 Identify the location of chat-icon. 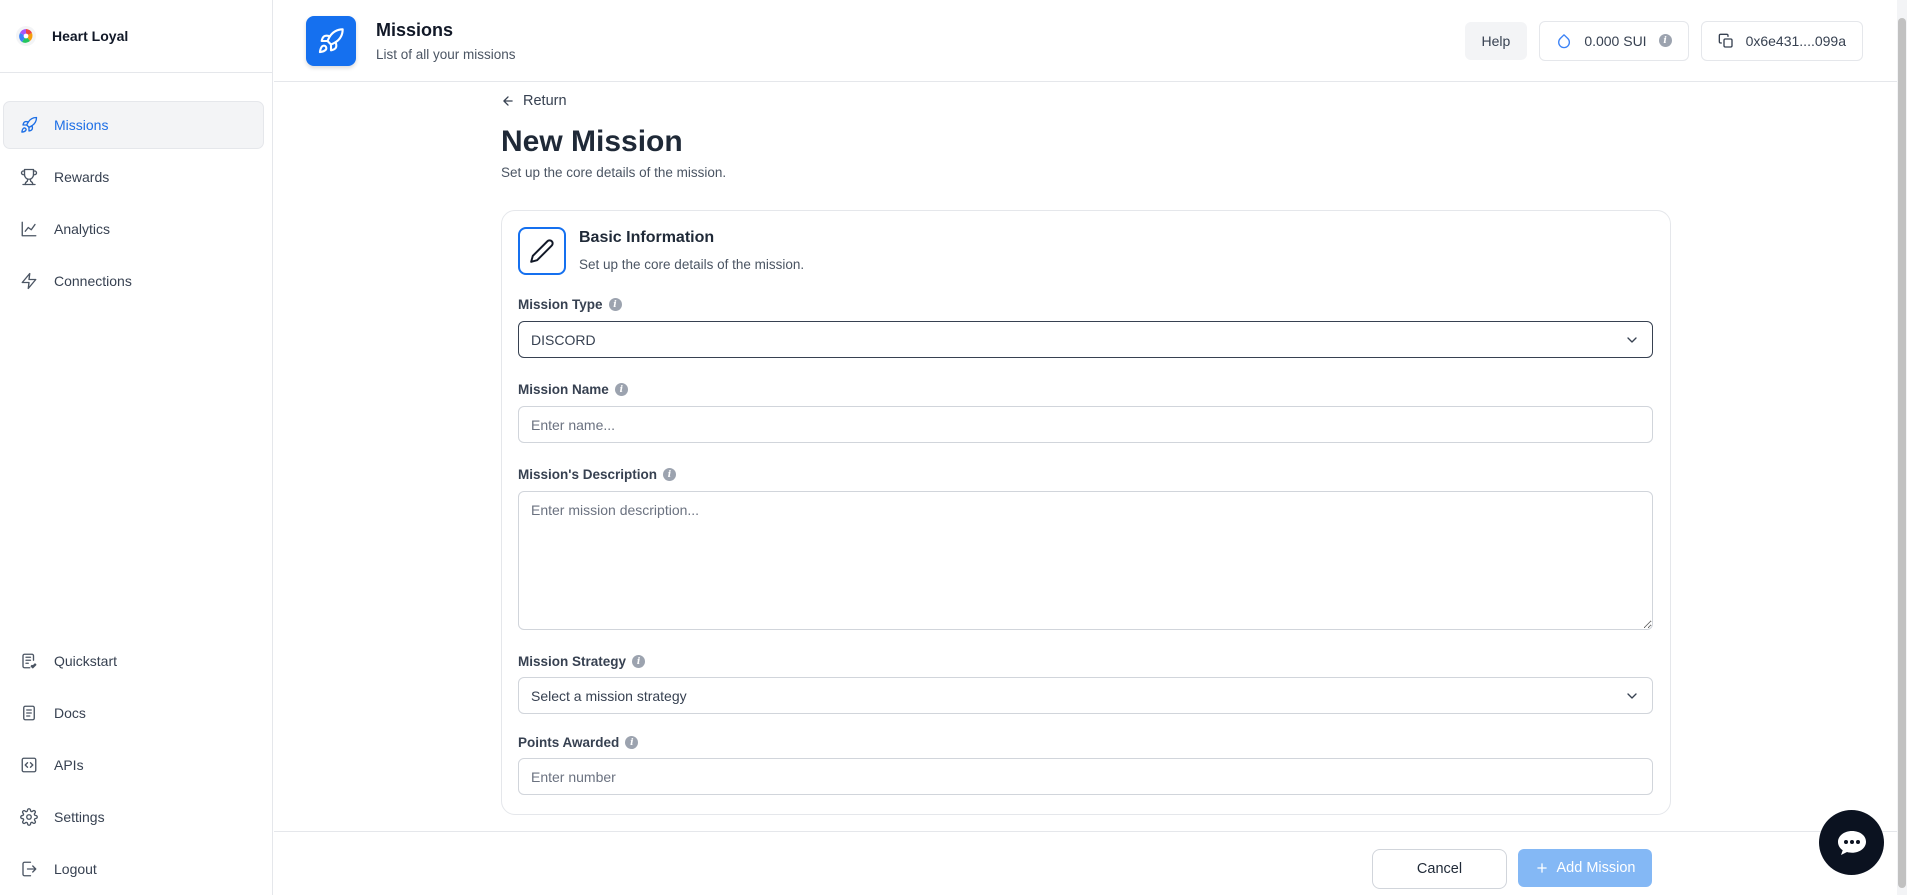
(1851, 842).